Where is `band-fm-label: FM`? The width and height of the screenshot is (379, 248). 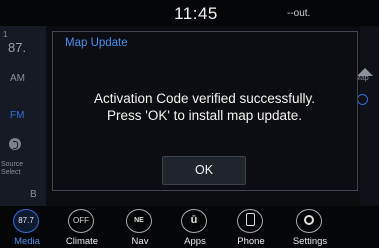
band-fm-label: FM is located at coordinates (17, 115).